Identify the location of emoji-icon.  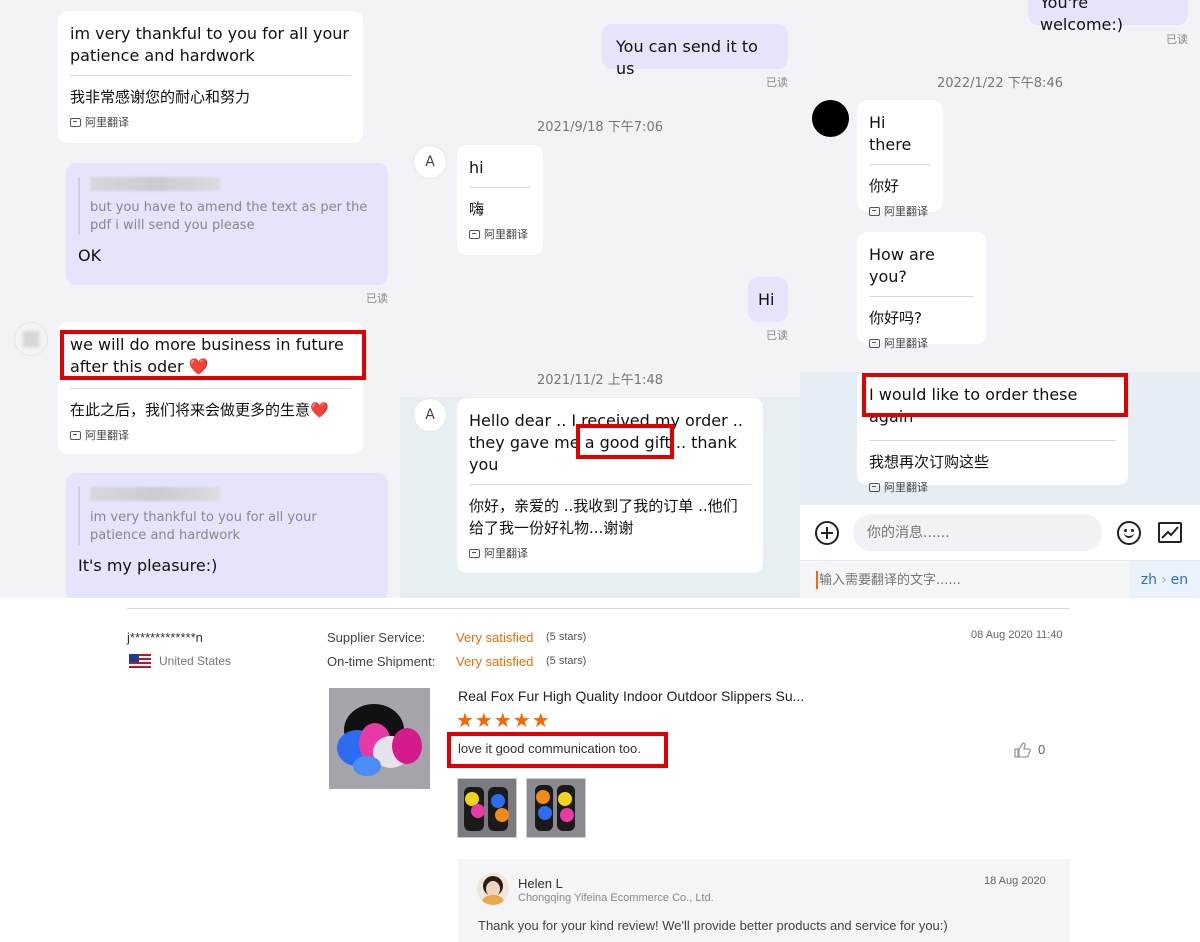
(1129, 533).